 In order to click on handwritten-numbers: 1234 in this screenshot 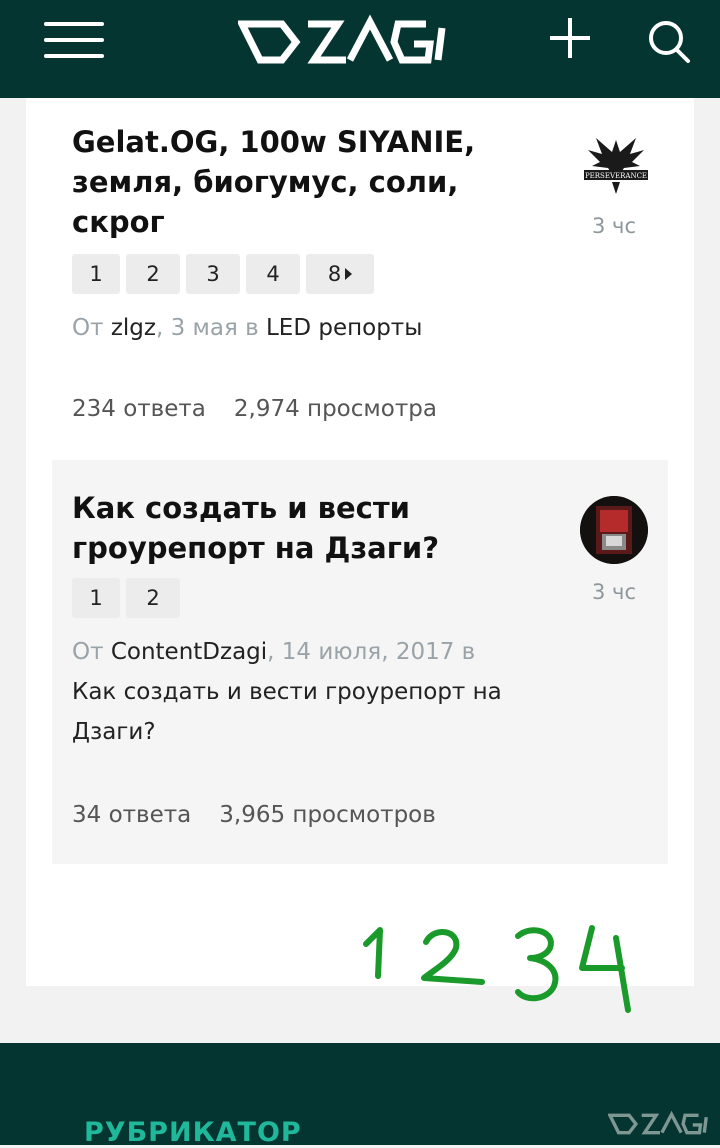, I will do `click(497, 969)`.